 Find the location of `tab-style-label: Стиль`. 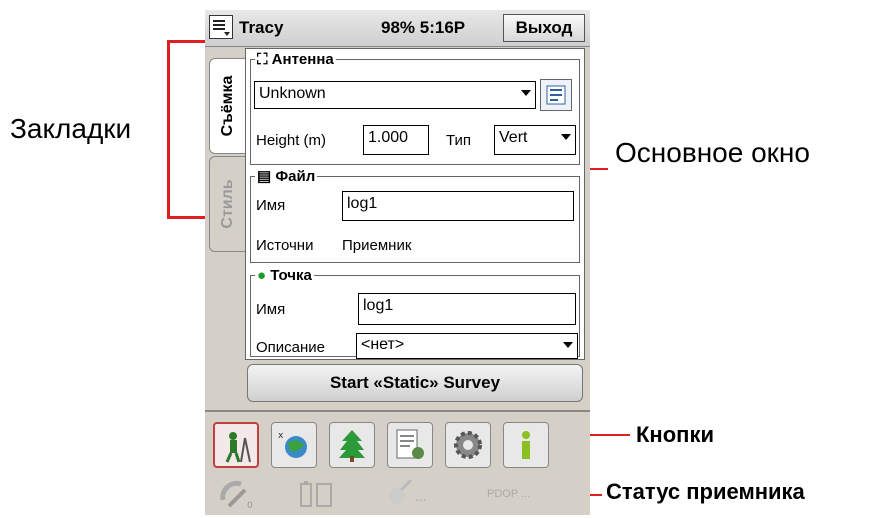

tab-style-label: Стиль is located at coordinates (227, 204).